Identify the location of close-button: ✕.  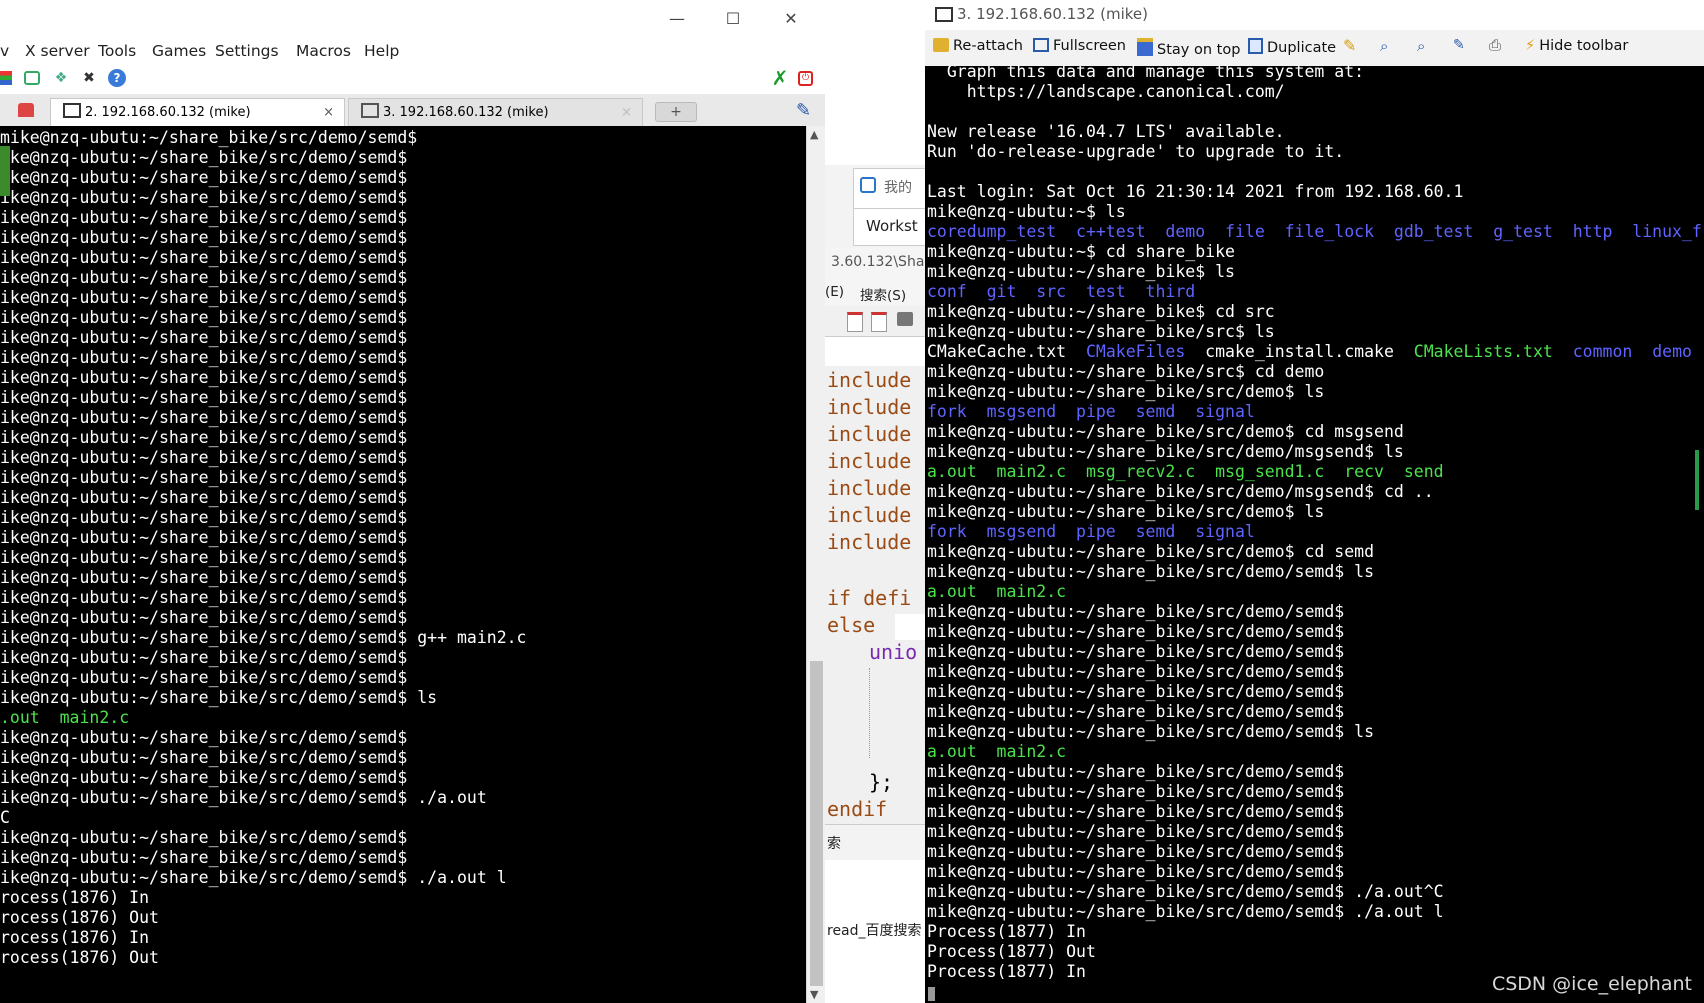
(791, 19).